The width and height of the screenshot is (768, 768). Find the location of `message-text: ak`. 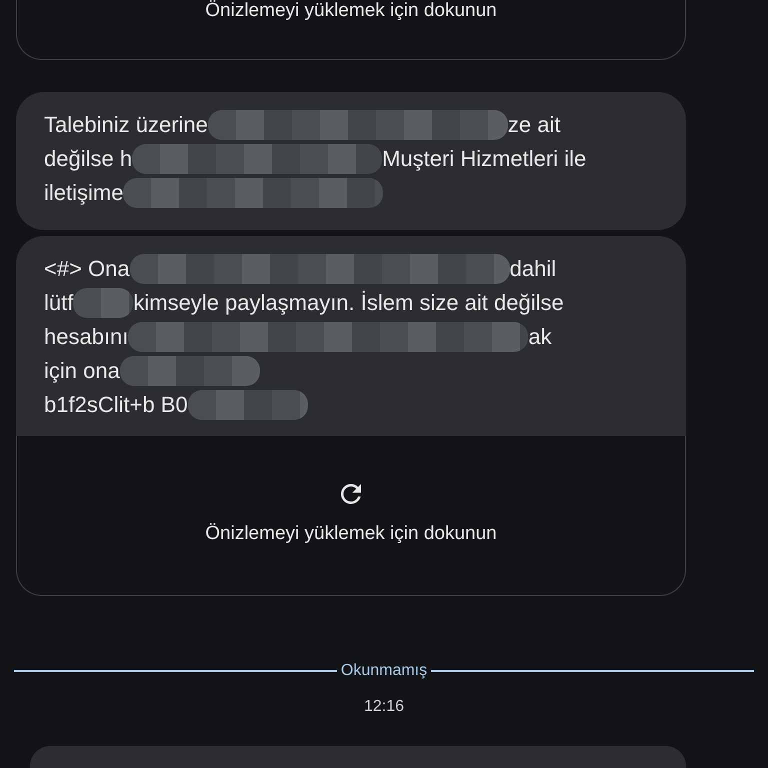

message-text: ak is located at coordinates (540, 337).